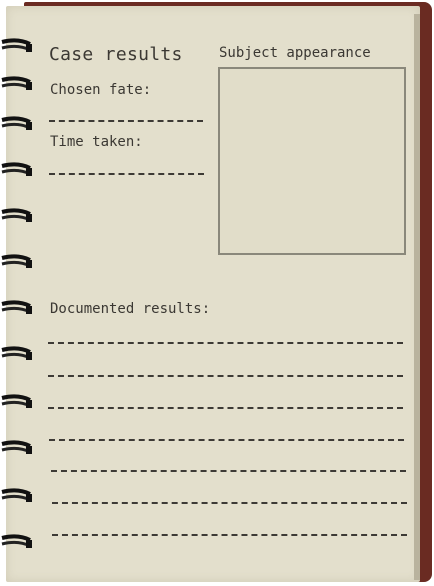 This screenshot has width=434, height=586. I want to click on chosen-fate-line, so click(126, 121).